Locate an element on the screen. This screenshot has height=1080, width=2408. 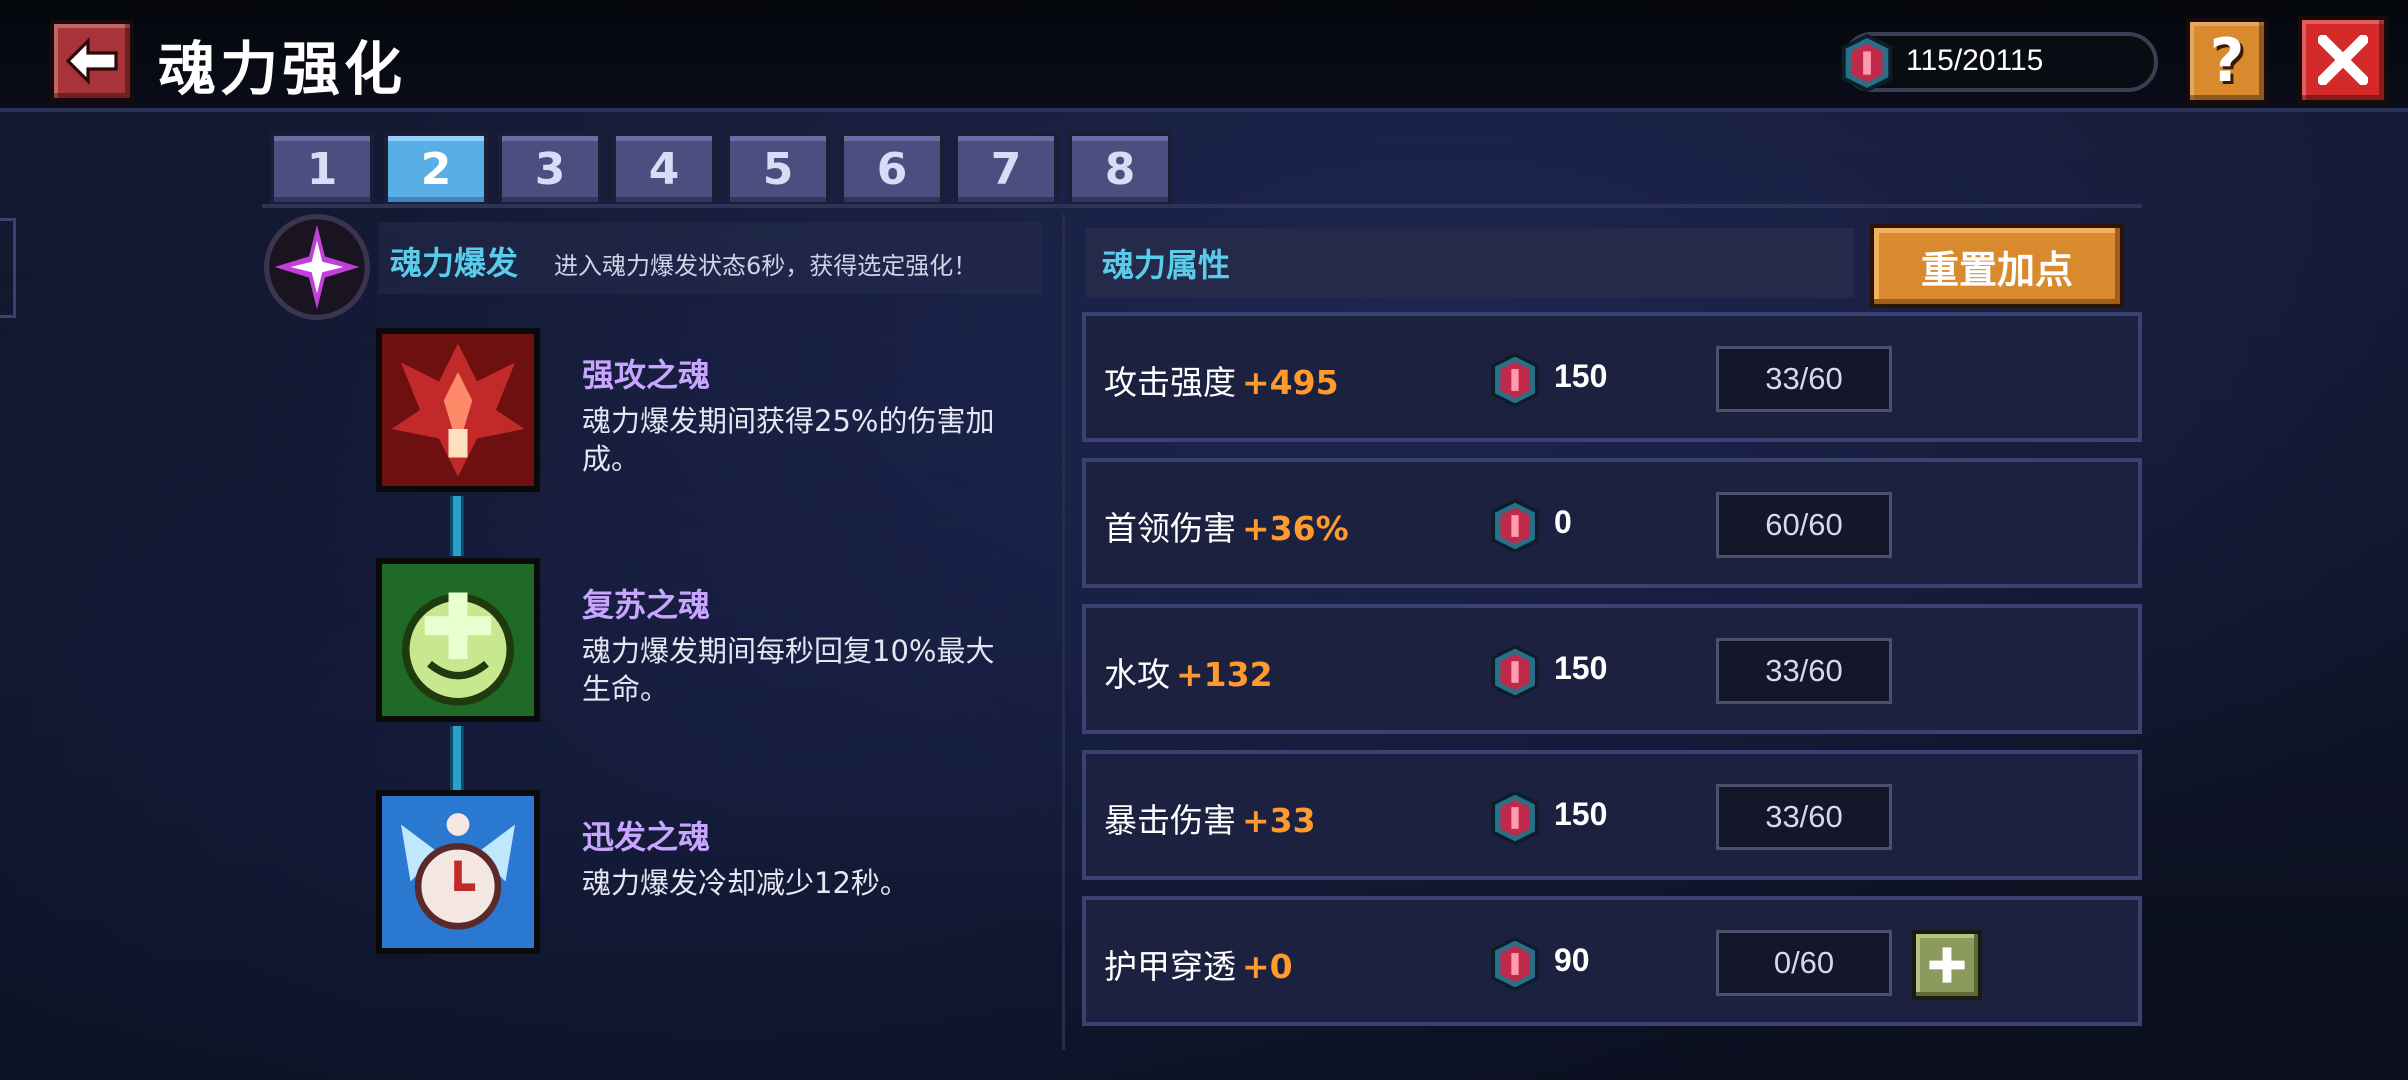
currency-amount: 115/20115 is located at coordinates (1975, 60).